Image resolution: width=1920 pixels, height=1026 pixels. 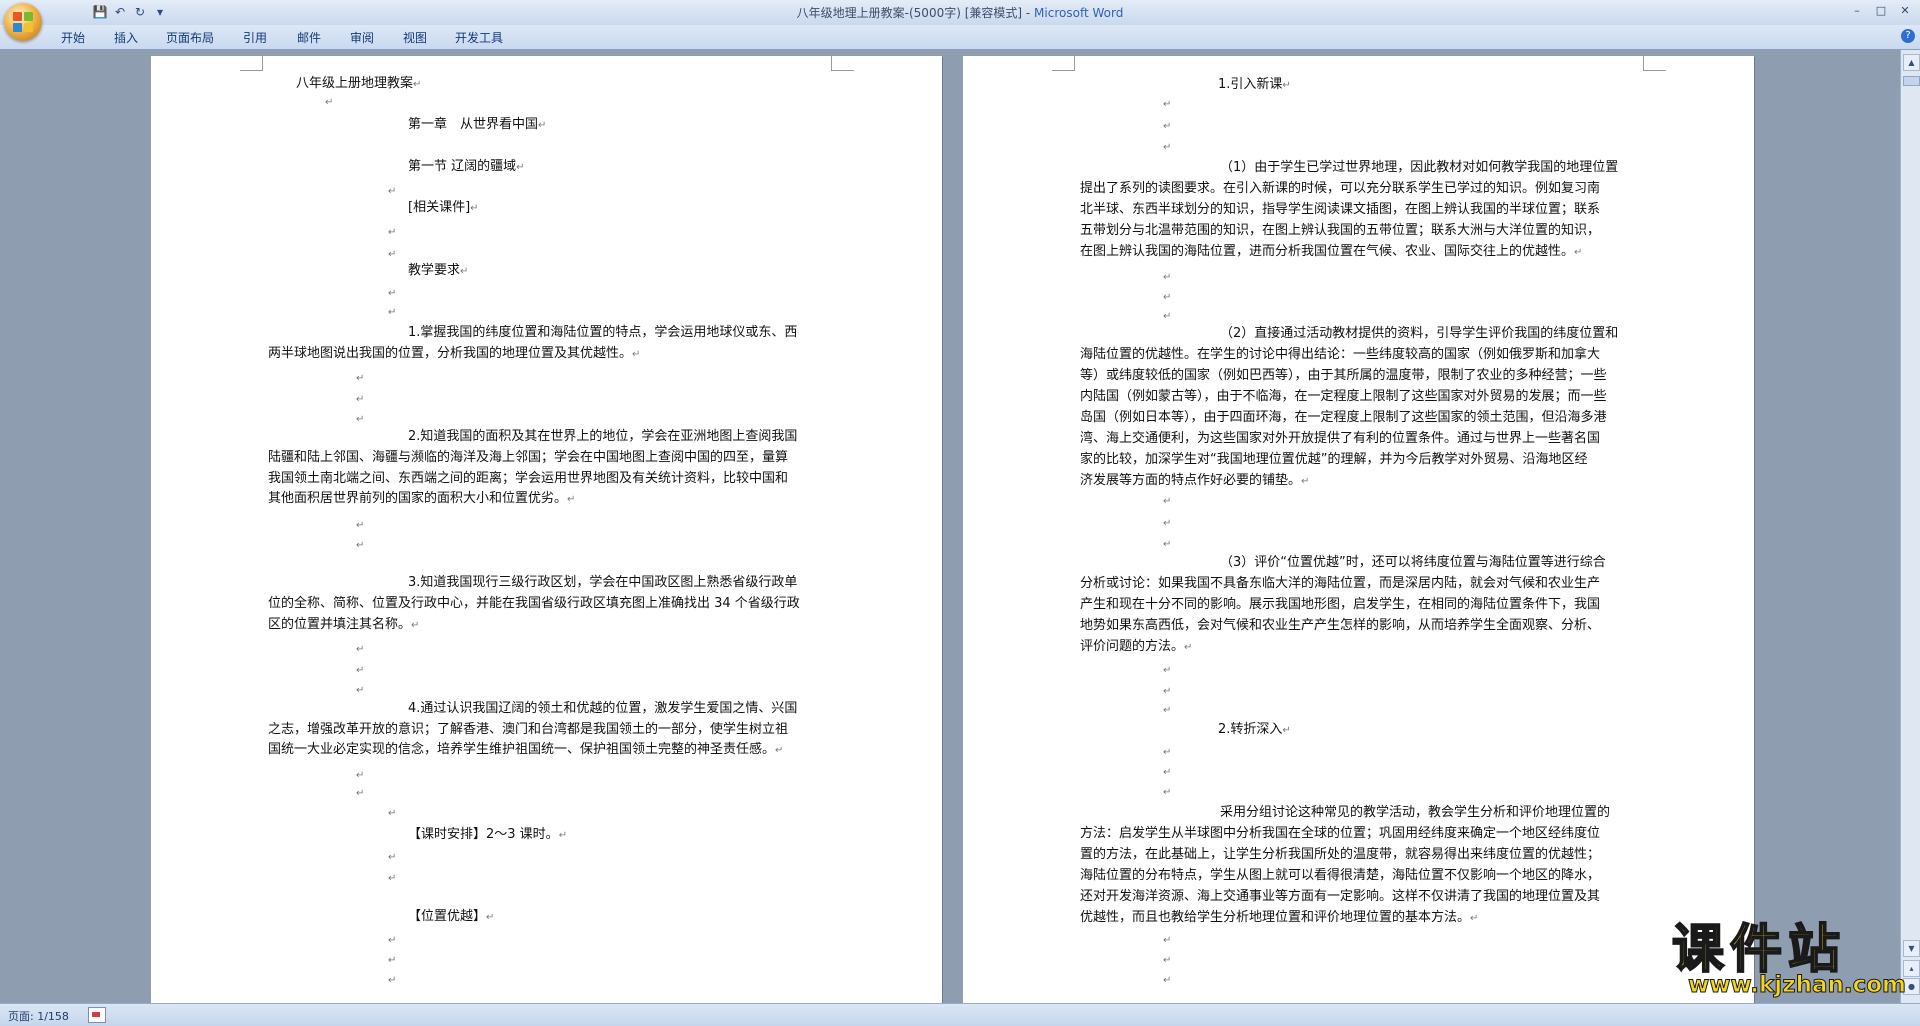 I want to click on text-line: 3.知道我国现行三级行政区划，学会在中国政区图上熟悉省级行政单, so click(x=603, y=582).